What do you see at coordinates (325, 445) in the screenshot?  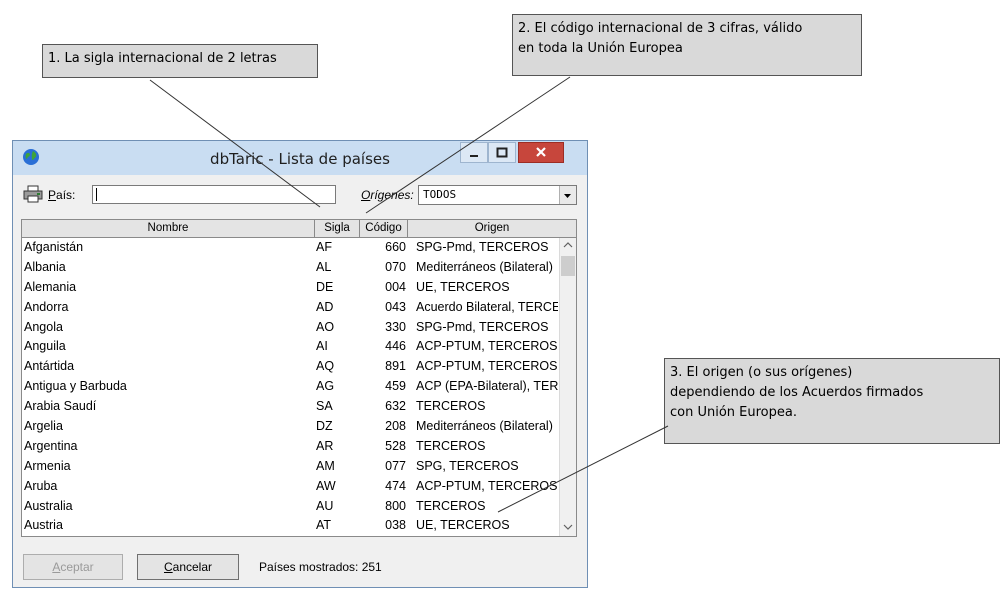 I see `cell-sigla: AR` at bounding box center [325, 445].